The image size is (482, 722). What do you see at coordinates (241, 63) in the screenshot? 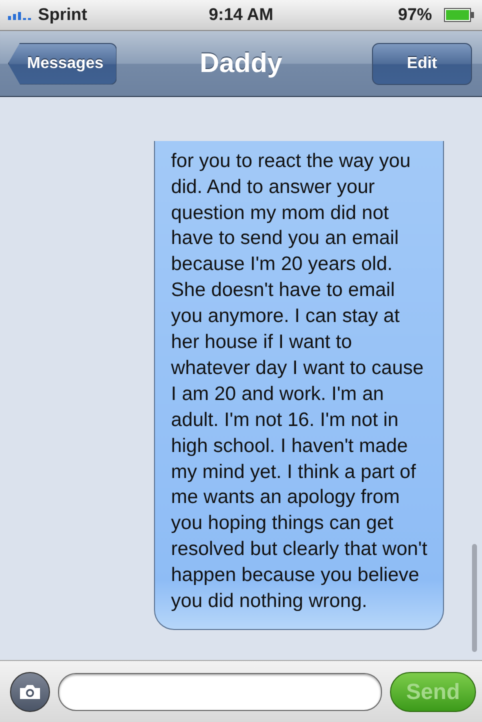
I see `conversation-title: Daddy` at bounding box center [241, 63].